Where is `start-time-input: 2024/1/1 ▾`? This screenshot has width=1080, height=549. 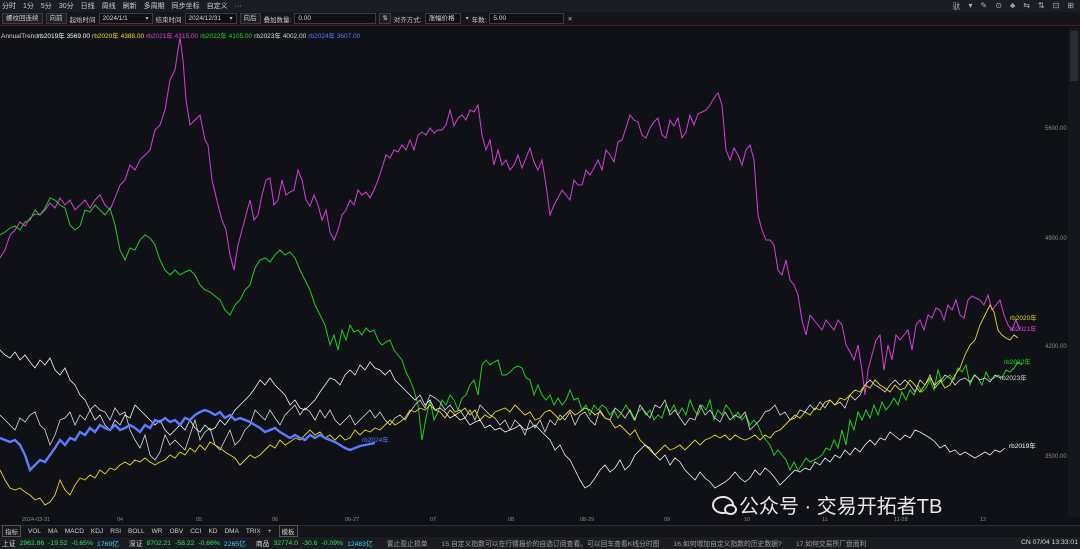
start-time-input: 2024/1/1 ▾ is located at coordinates (125, 18).